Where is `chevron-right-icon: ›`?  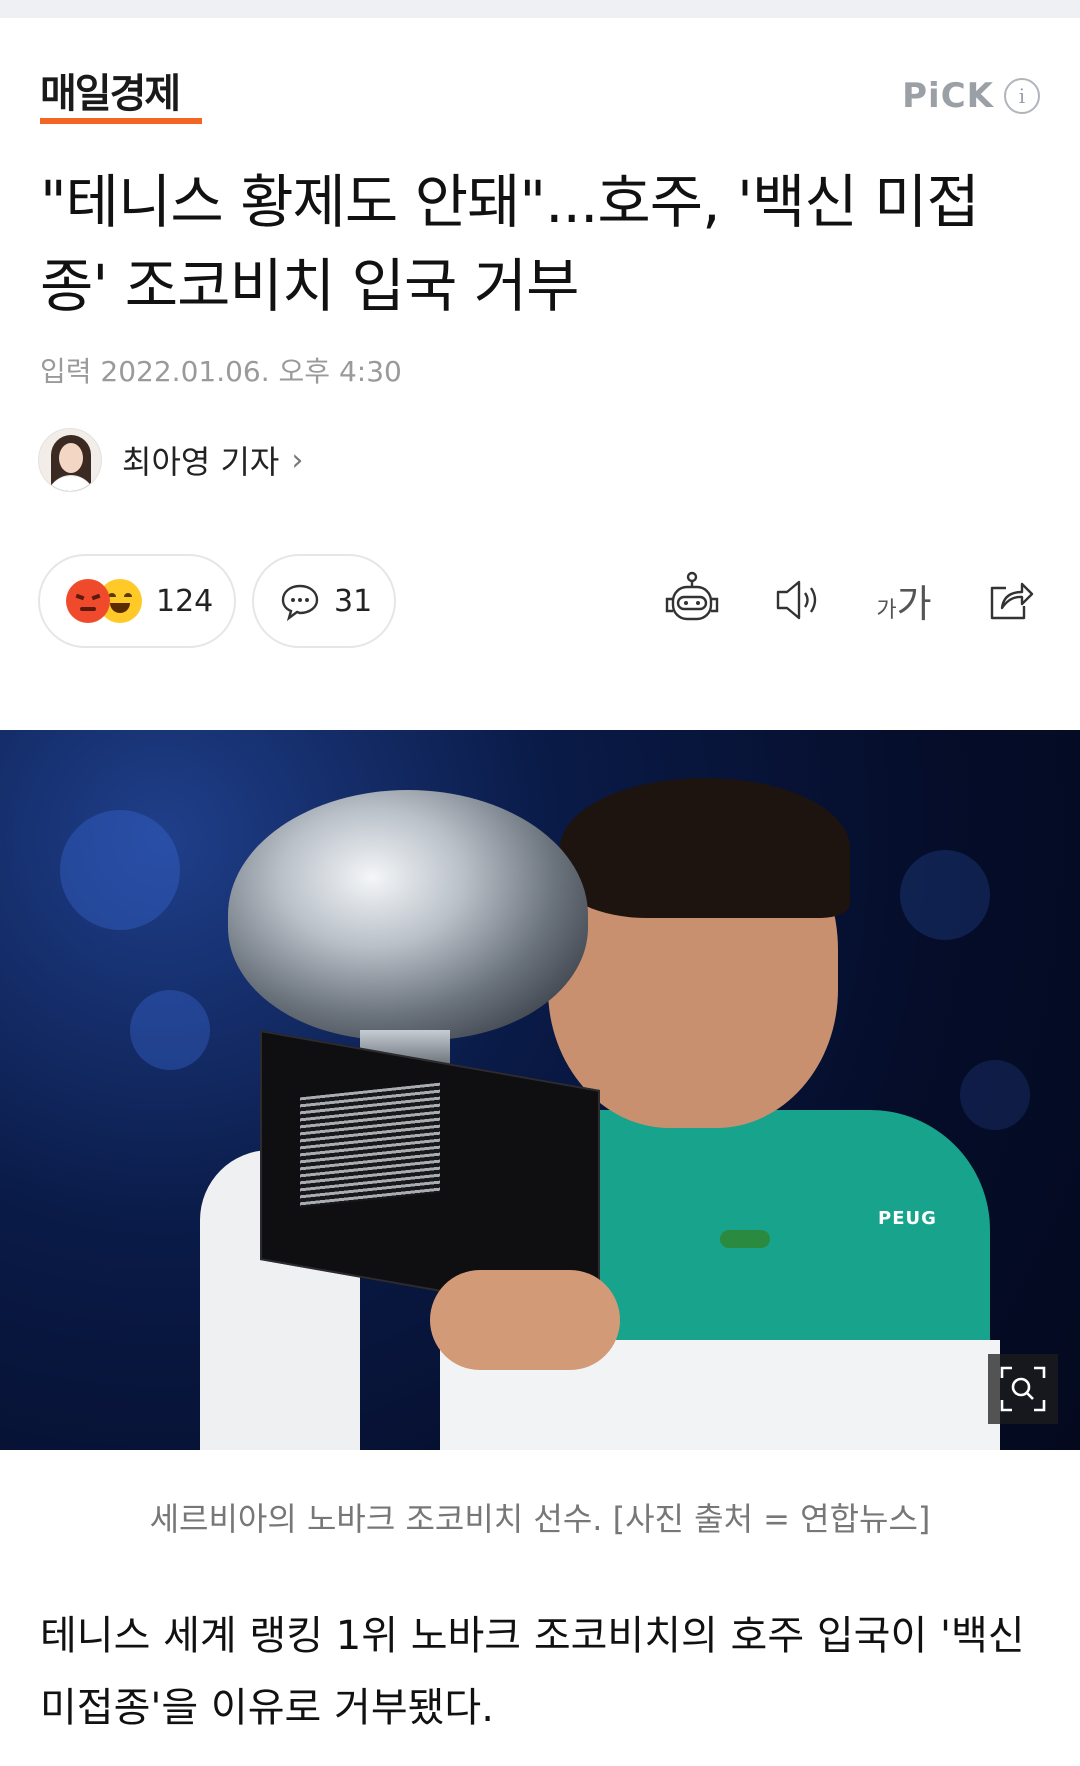 chevron-right-icon: › is located at coordinates (297, 460).